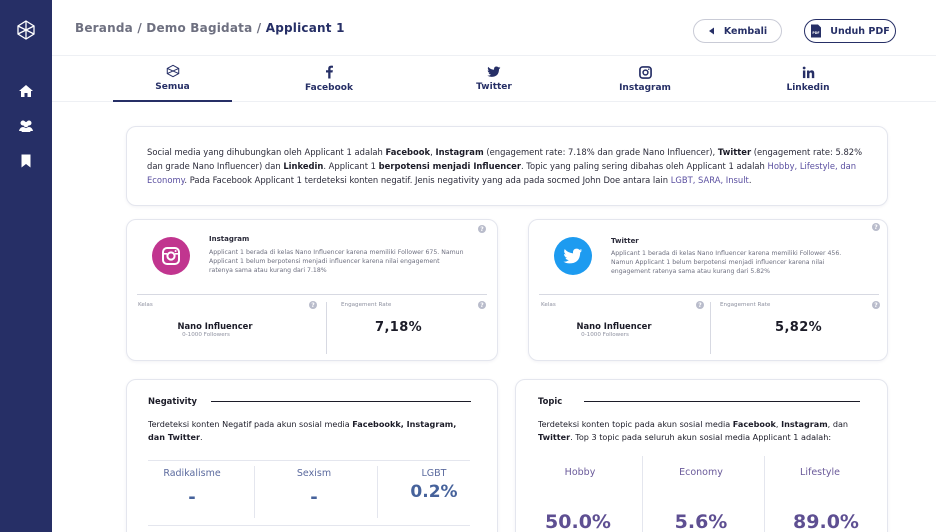  What do you see at coordinates (314, 497) in the screenshot?
I see `stat-value-sexism: -` at bounding box center [314, 497].